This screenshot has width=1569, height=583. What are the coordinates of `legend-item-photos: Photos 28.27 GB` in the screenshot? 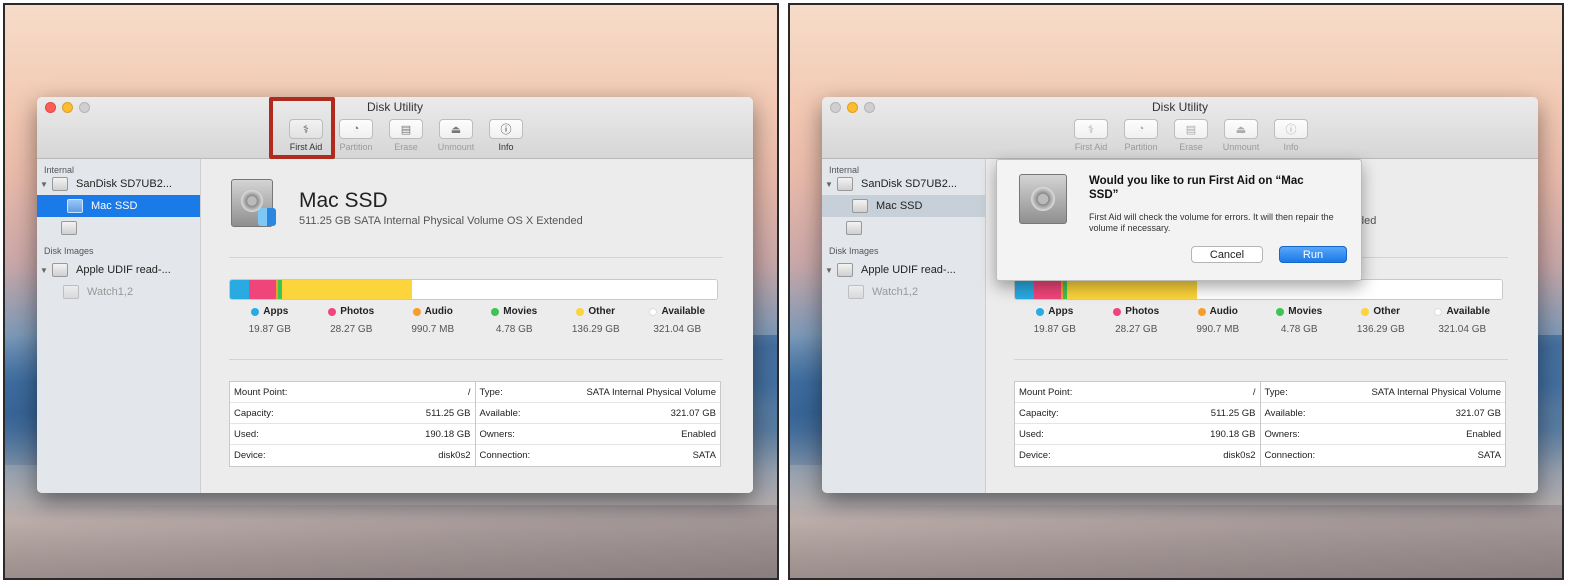 It's located at (1137, 320).